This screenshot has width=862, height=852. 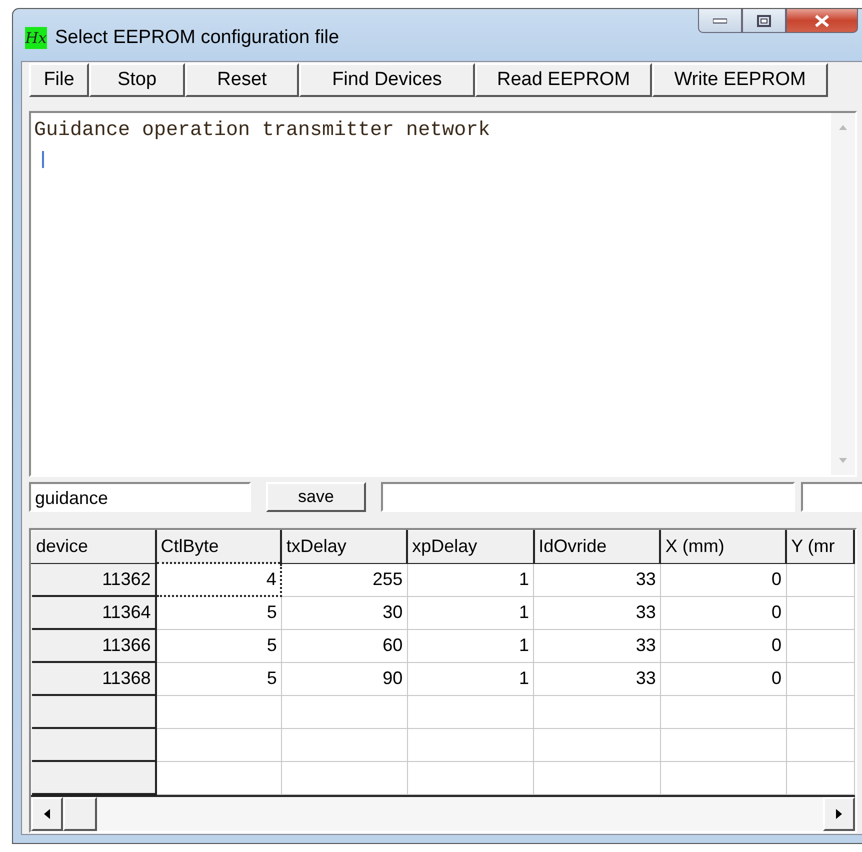 I want to click on scrollbar-thumb, so click(x=80, y=814).